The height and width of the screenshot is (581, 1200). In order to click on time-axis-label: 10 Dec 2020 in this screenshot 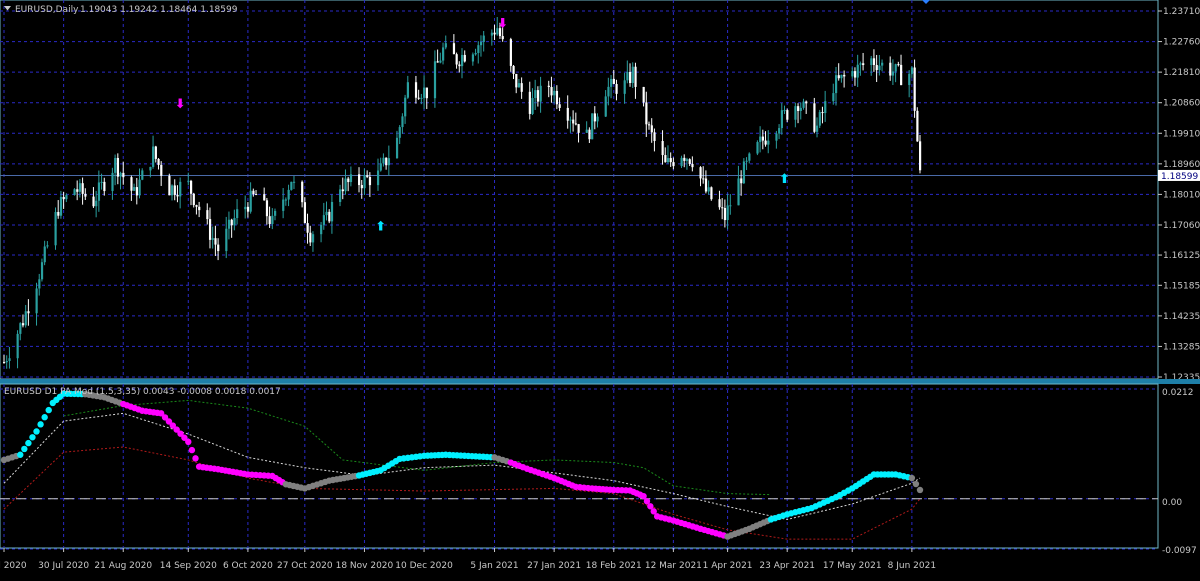, I will do `click(424, 566)`.